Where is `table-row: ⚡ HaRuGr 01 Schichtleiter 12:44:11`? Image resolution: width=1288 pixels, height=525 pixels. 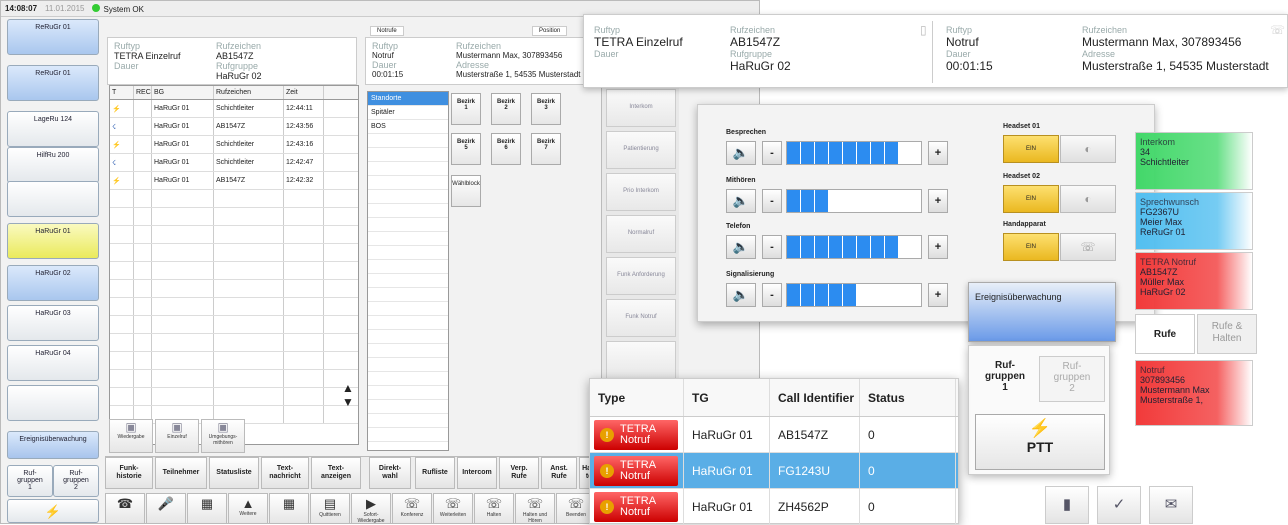 table-row: ⚡ HaRuGr 01 Schichtleiter 12:44:11 is located at coordinates (234, 109).